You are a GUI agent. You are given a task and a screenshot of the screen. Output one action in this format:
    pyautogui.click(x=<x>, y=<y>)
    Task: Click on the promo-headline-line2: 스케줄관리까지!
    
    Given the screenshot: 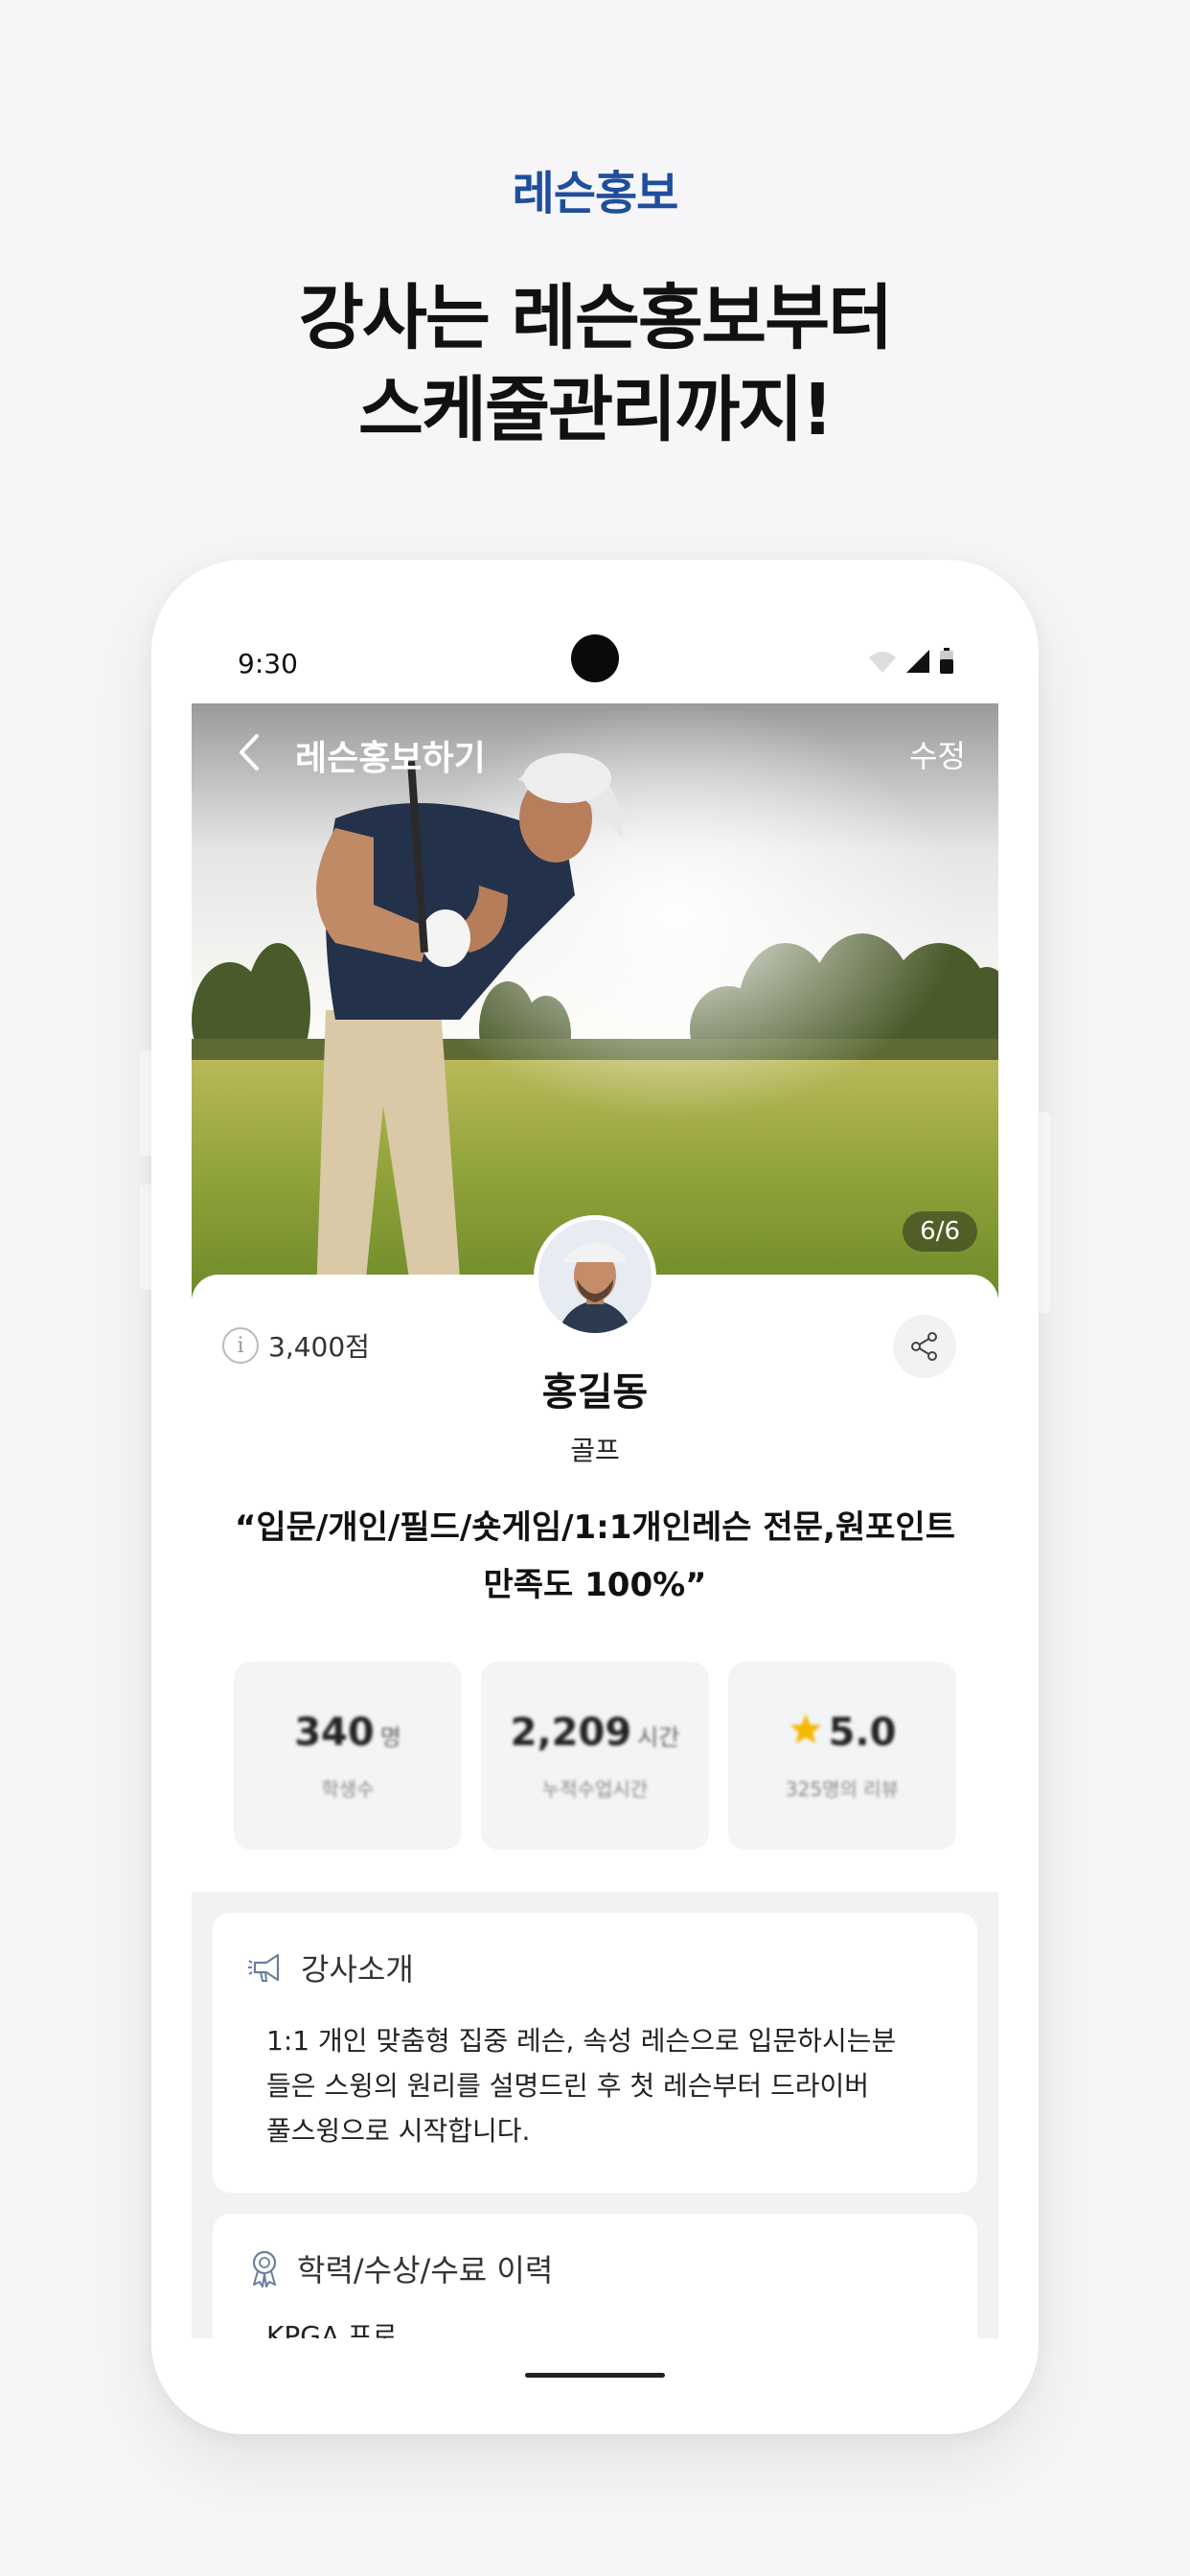 What is the action you would take?
    pyautogui.click(x=595, y=410)
    